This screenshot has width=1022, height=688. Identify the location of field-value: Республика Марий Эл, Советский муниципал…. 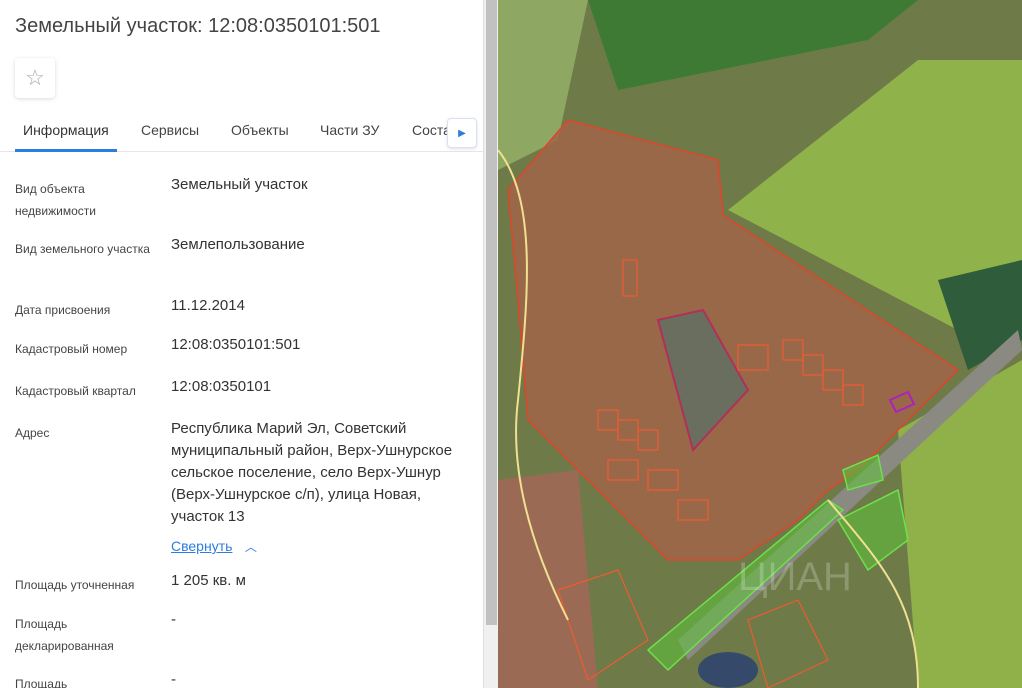
(312, 472).